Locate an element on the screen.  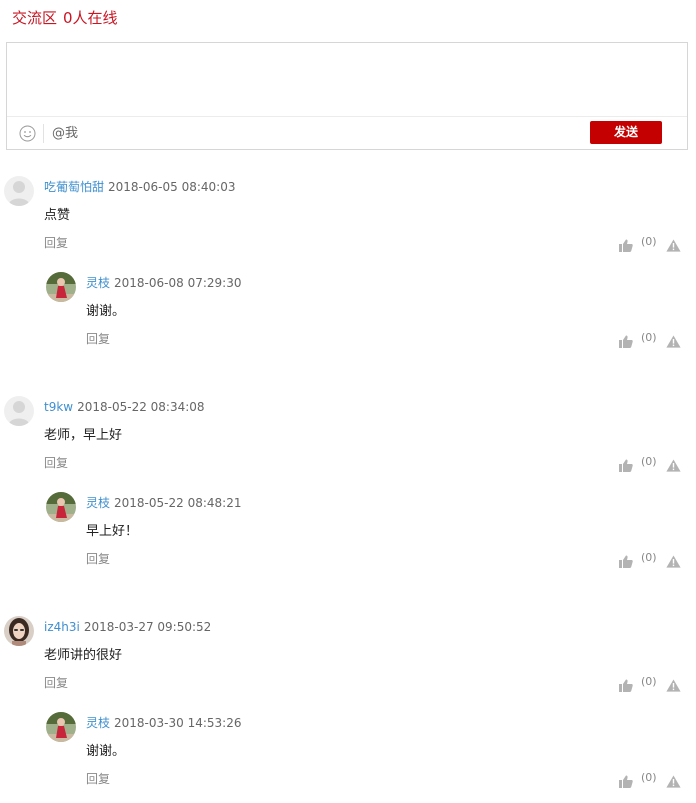
comment-input is located at coordinates (347, 79).